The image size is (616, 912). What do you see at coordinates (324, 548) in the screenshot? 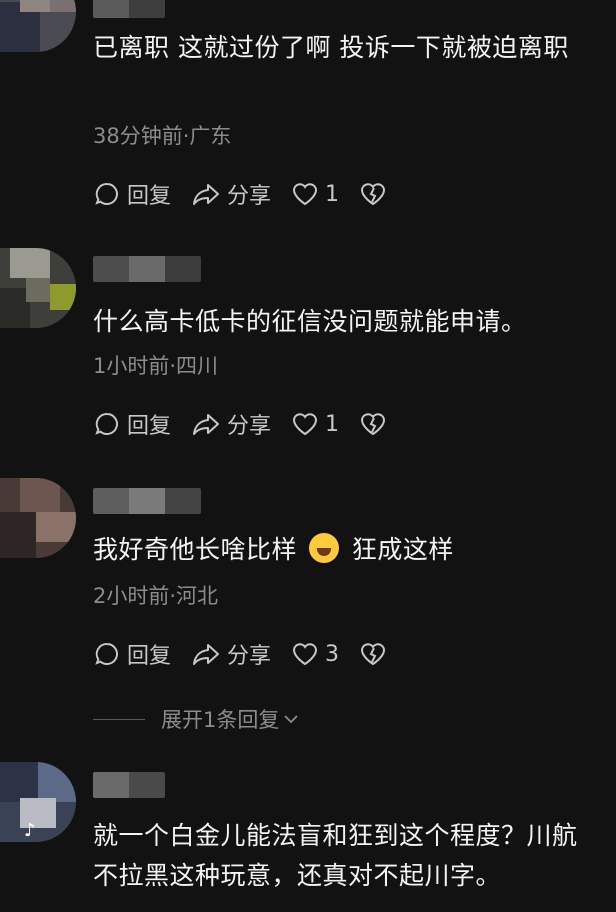
I see `laughing-crying-emoji-icon` at bounding box center [324, 548].